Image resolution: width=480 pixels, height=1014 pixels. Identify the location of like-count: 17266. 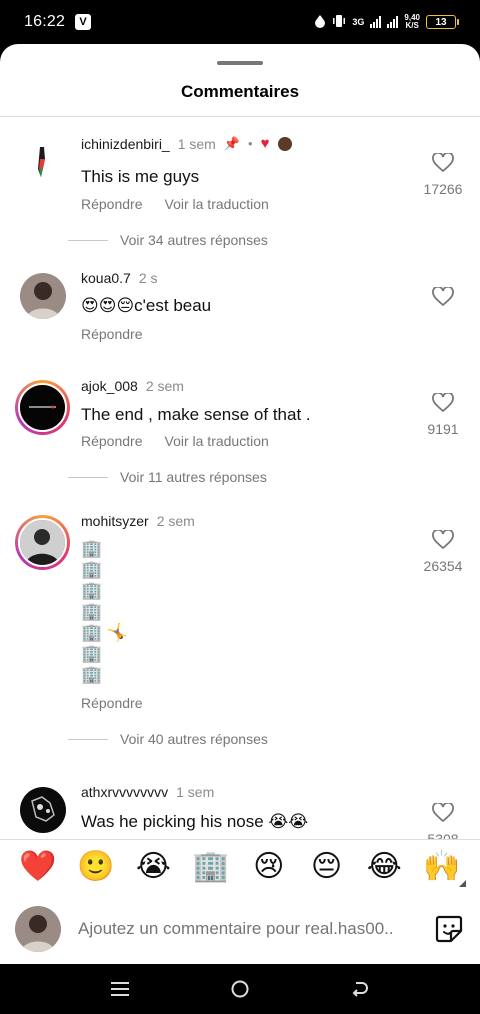
(443, 189).